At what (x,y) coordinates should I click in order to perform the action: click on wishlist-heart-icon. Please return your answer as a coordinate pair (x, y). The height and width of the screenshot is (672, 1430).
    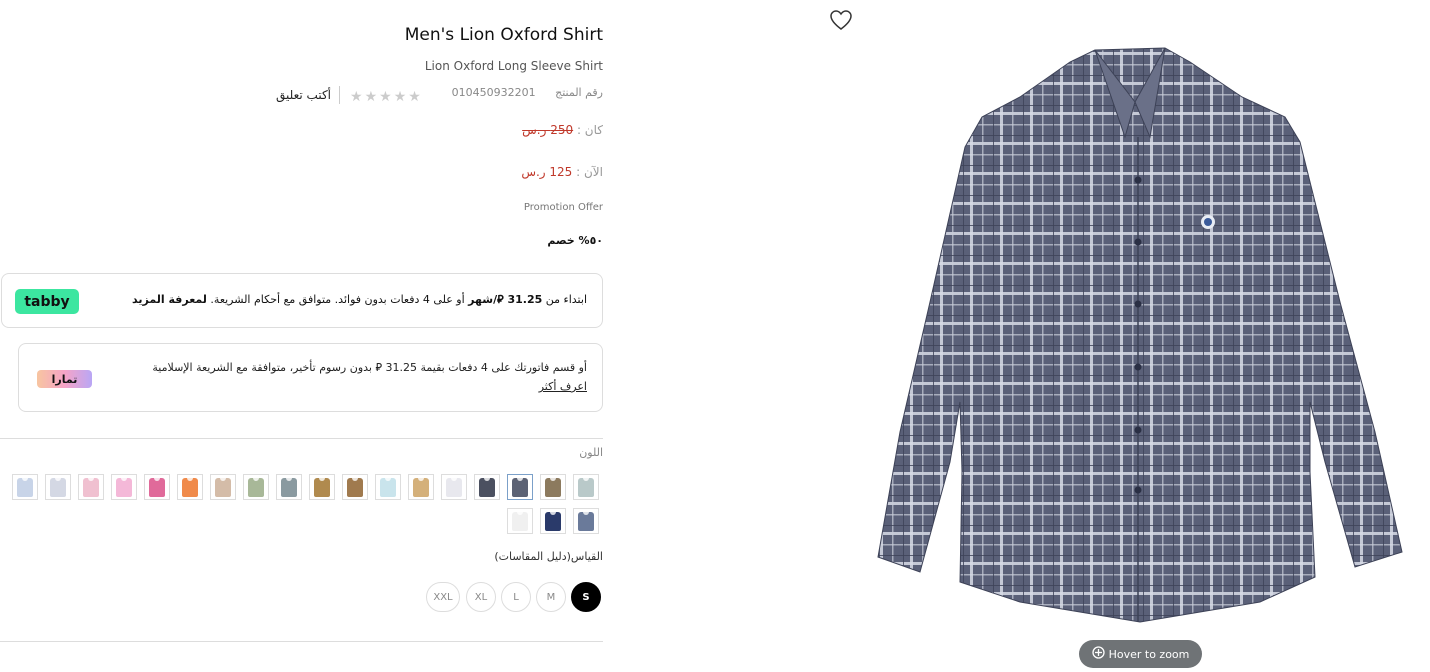
    Looking at the image, I should click on (841, 20).